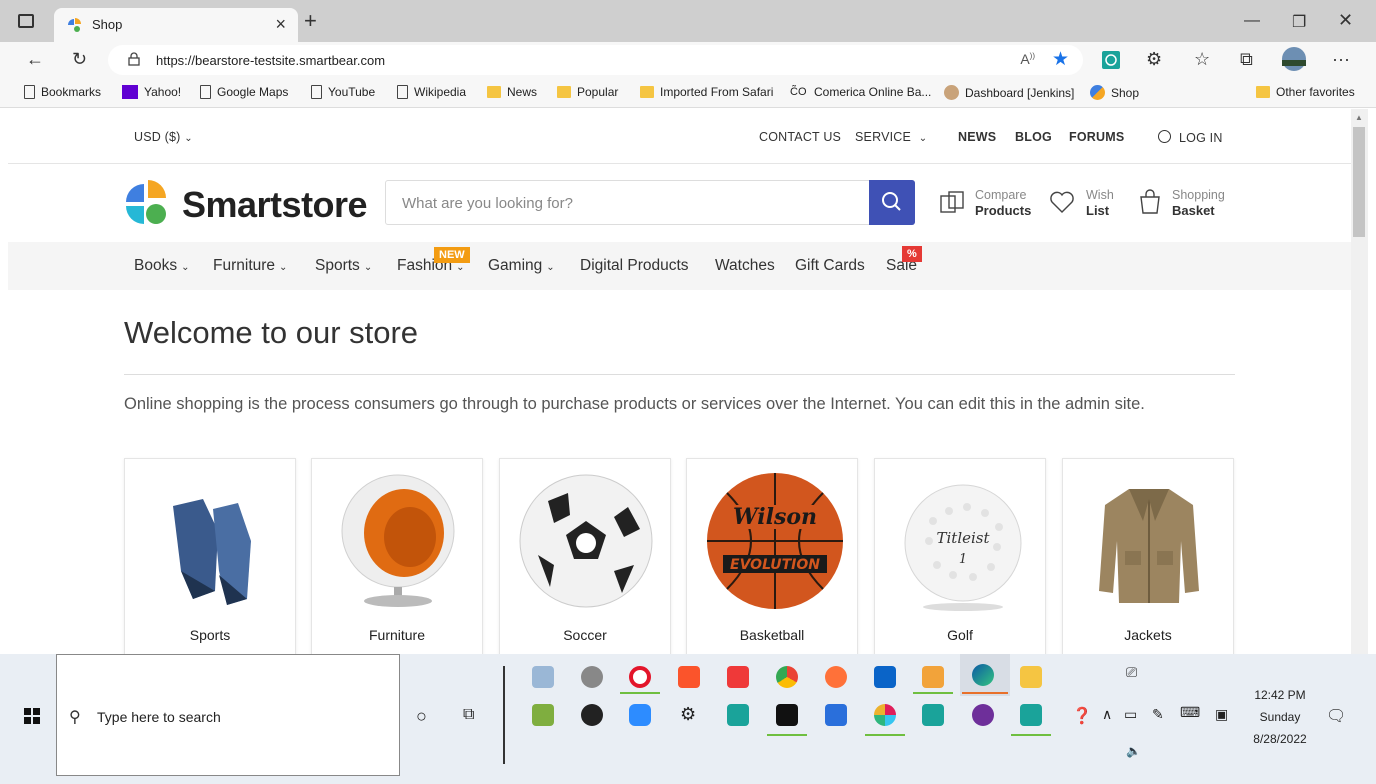 The height and width of the screenshot is (784, 1376). Describe the element at coordinates (650, 202) in the screenshot. I see `store-search-input: What are you looking for?` at that location.